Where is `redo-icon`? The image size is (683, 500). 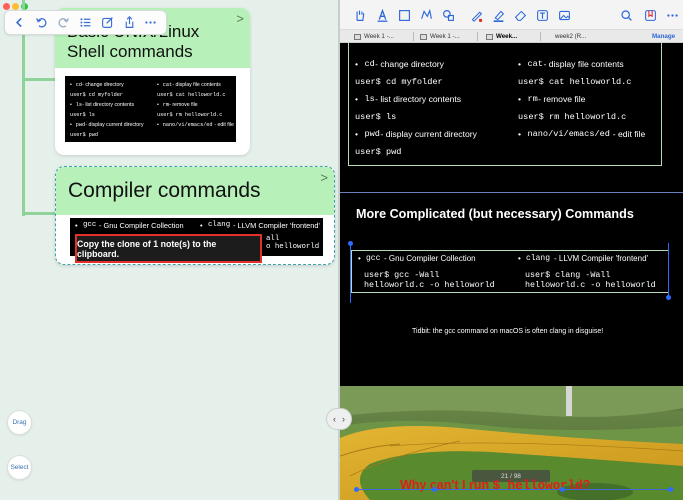 redo-icon is located at coordinates (64, 23).